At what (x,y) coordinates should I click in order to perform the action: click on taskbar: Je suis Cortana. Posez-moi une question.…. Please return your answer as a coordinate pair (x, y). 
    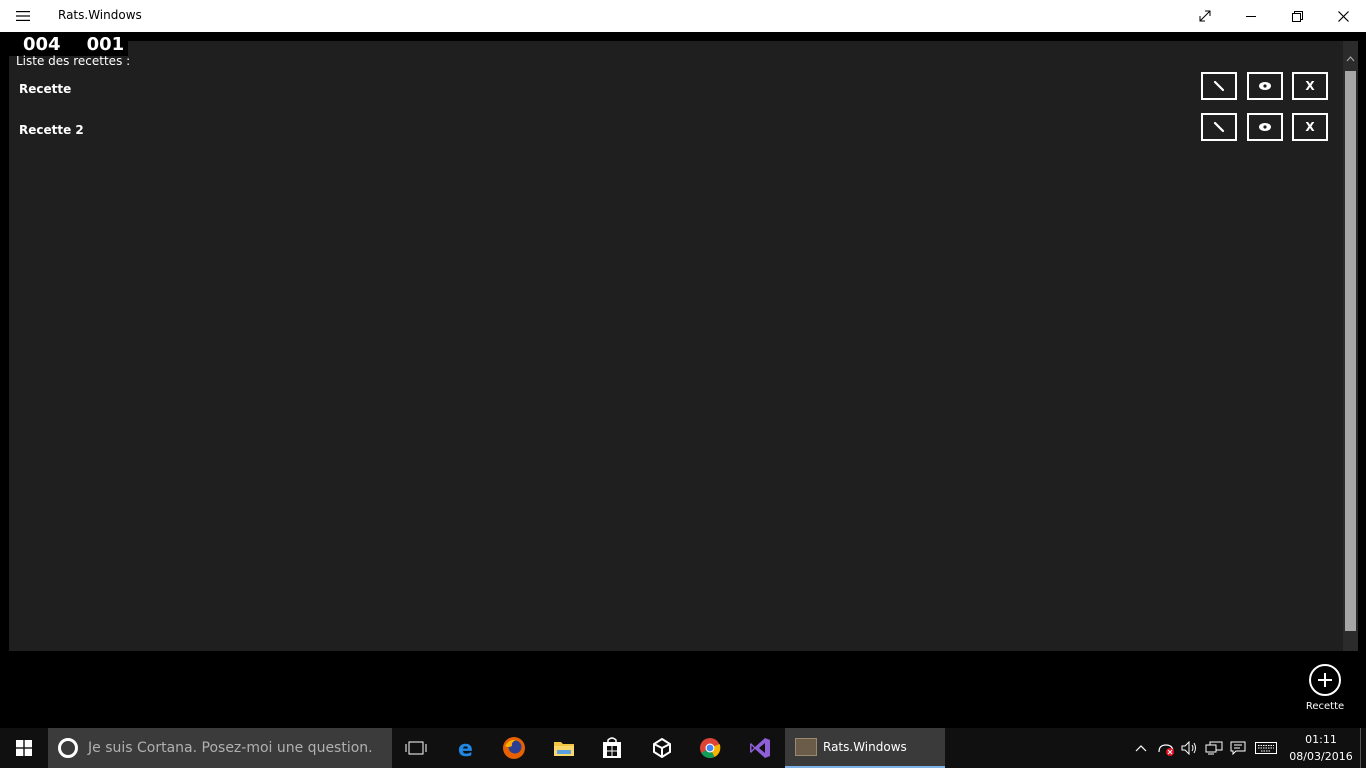
    Looking at the image, I should click on (683, 748).